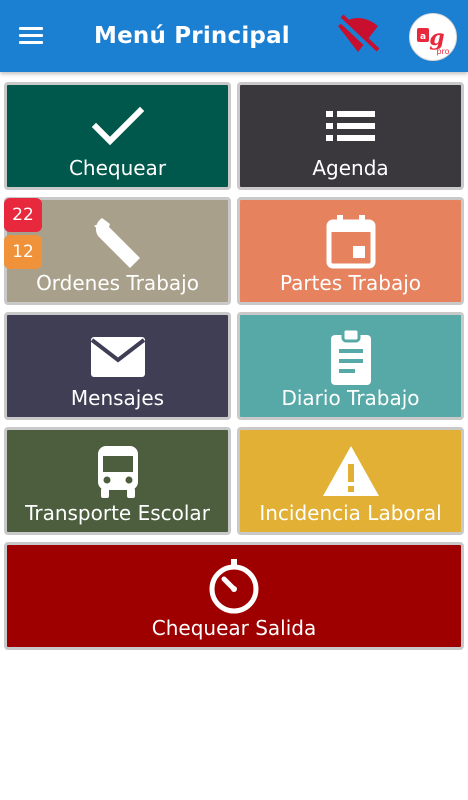  I want to click on svg-text: pro, so click(442, 51).